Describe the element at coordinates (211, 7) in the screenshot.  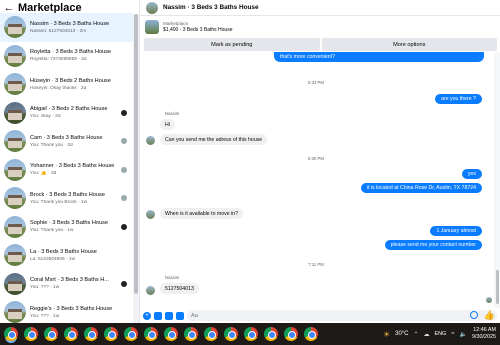
I see `chat-title: Nassim · 3 Beds 3 Baths House` at that location.